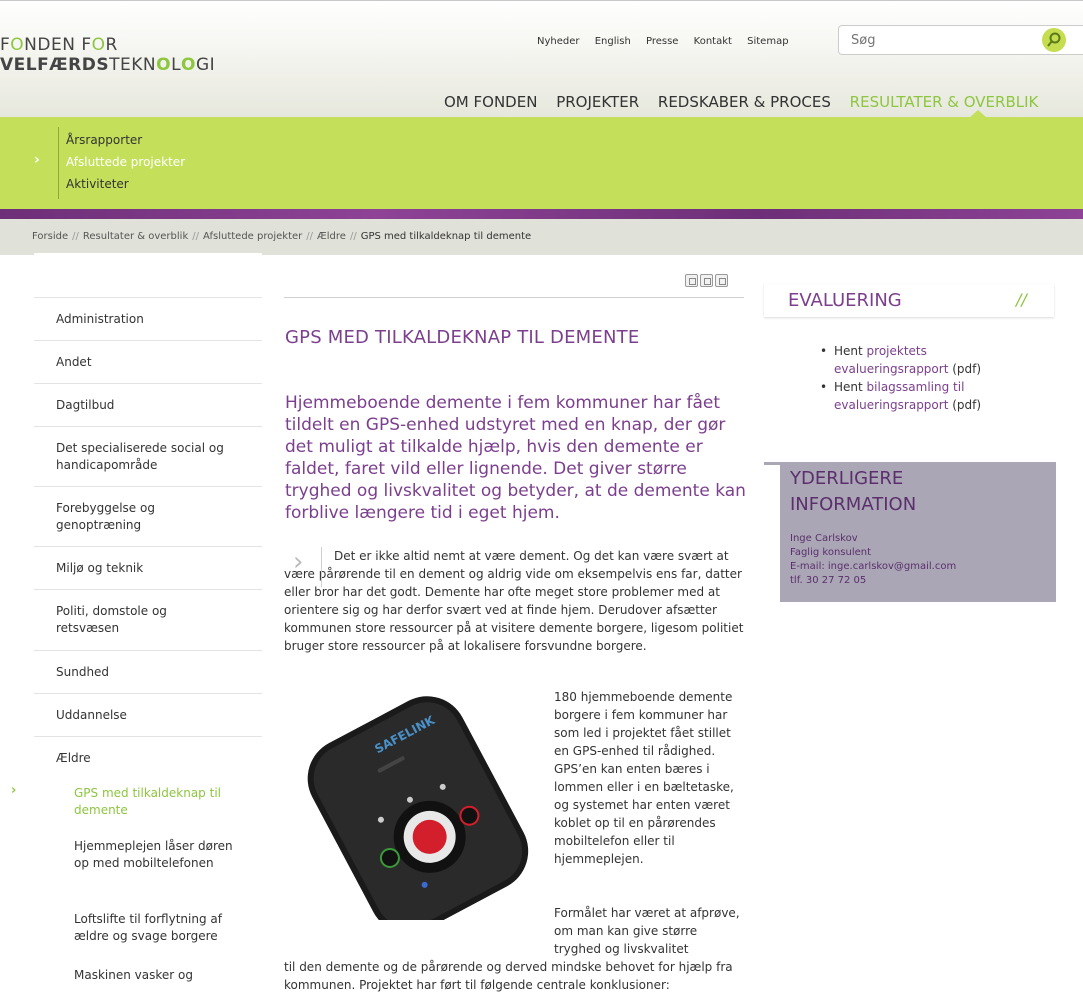 The image size is (1083, 994). I want to click on share-icon, so click(721, 280).